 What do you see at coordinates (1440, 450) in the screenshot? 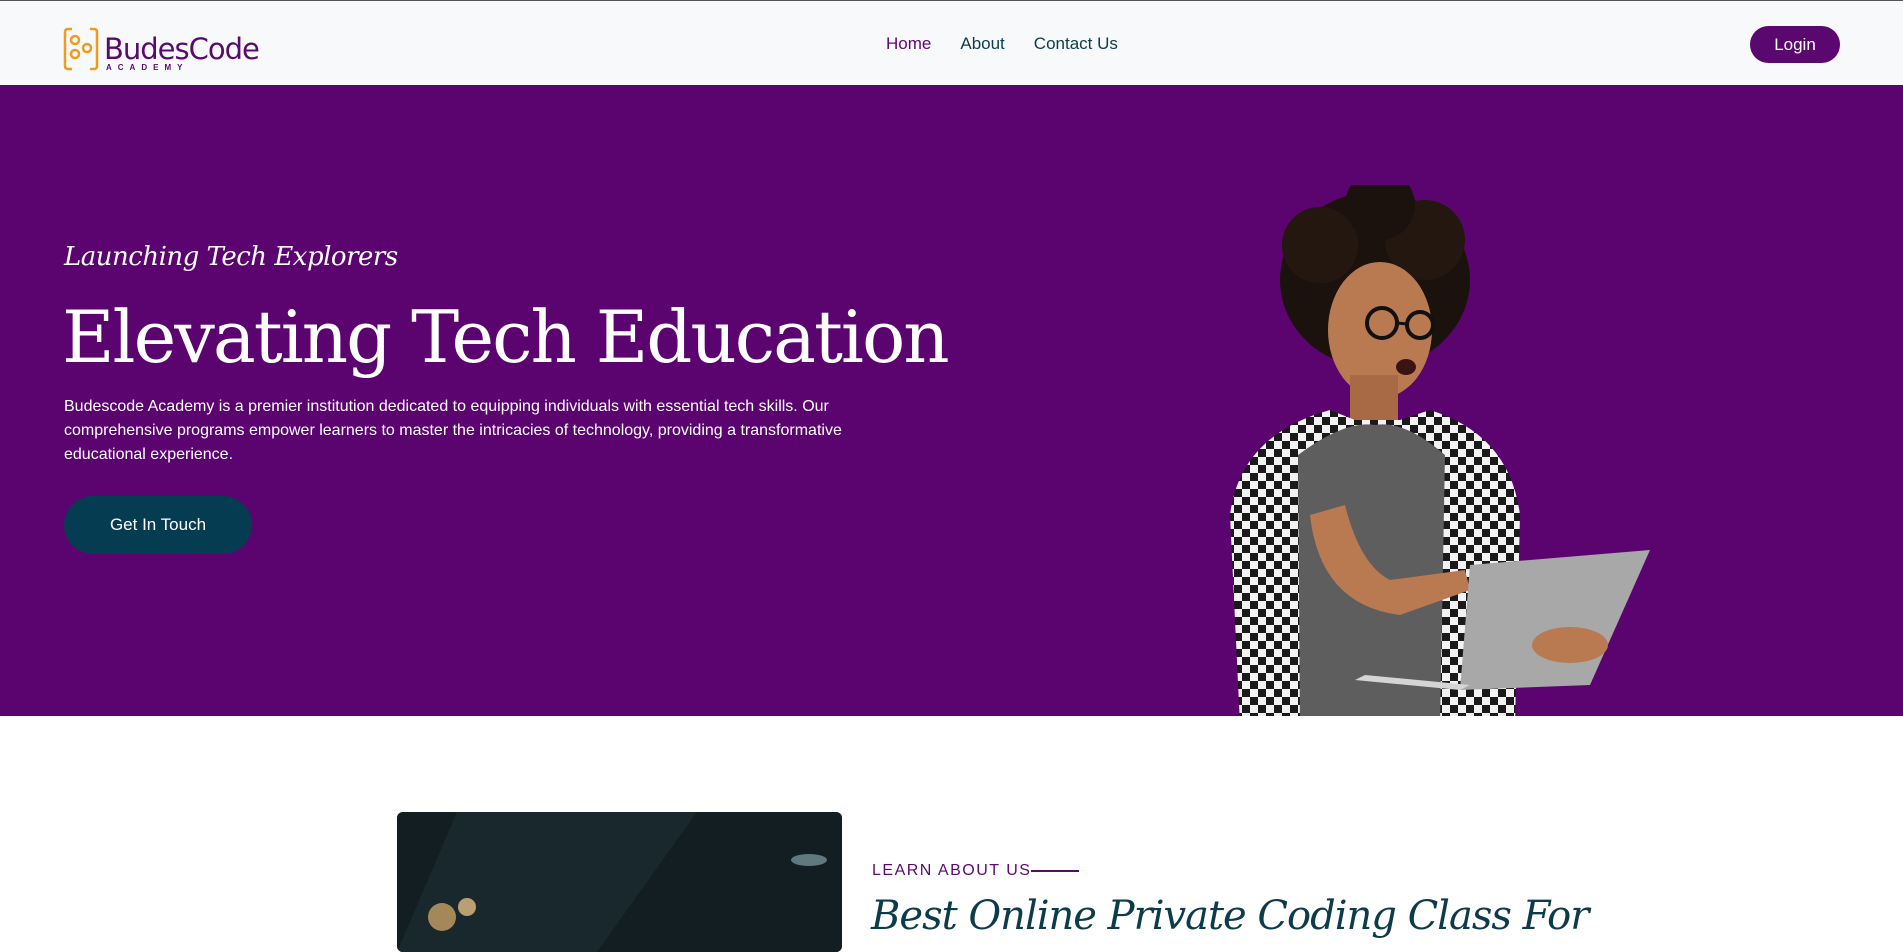
I see `hero-person-illustration` at bounding box center [1440, 450].